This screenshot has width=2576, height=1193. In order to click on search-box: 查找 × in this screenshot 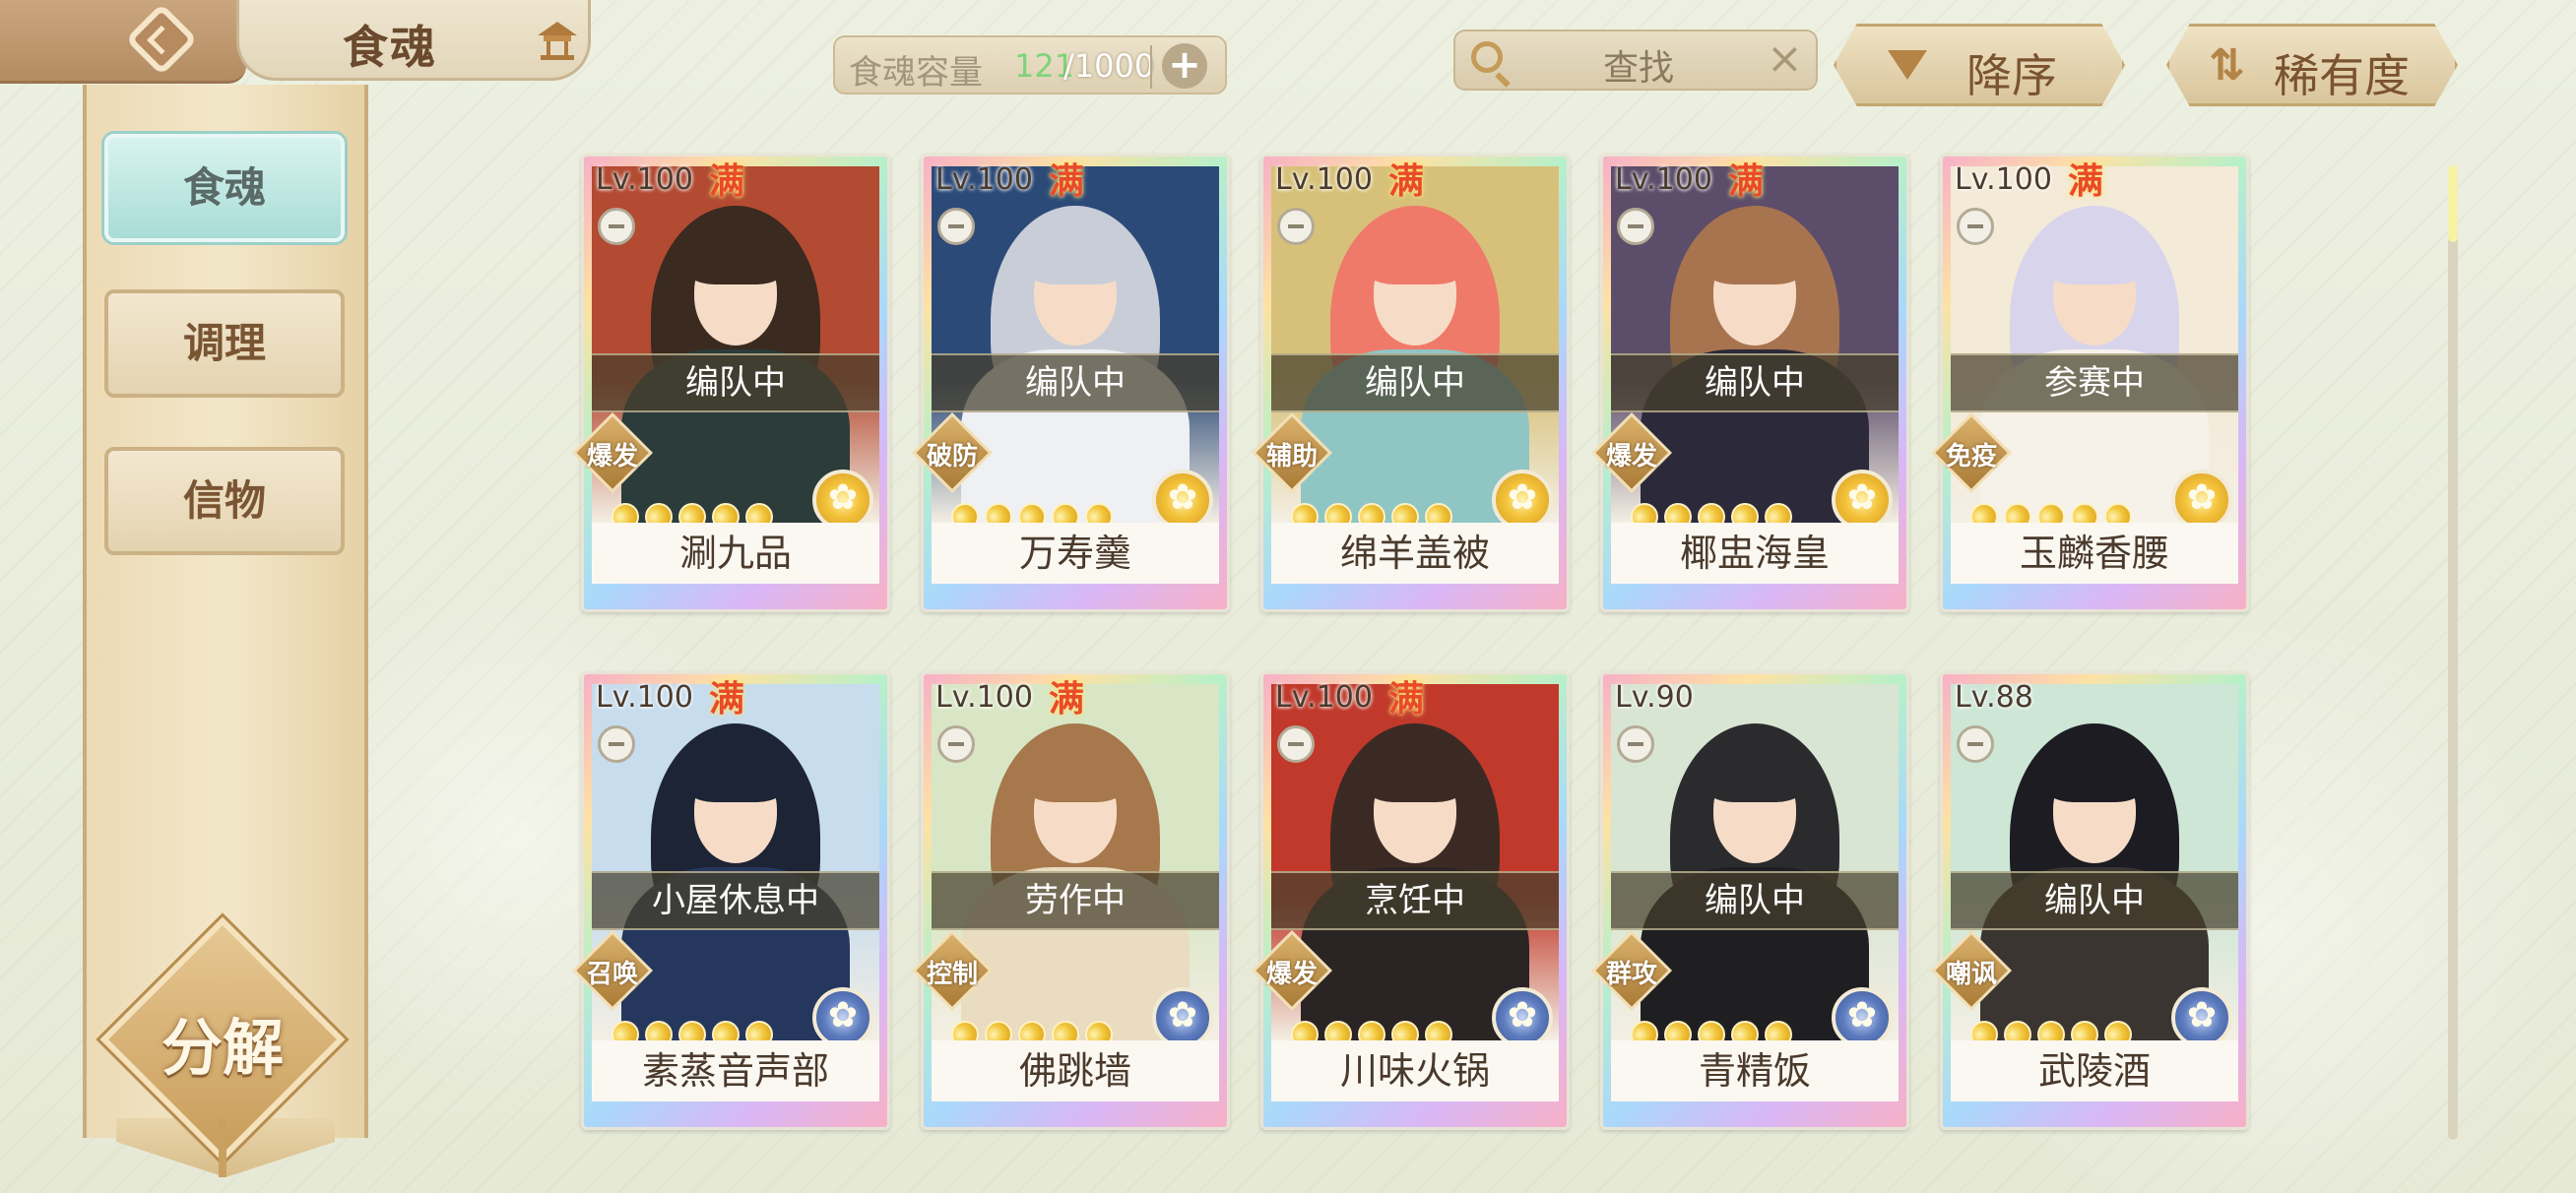, I will do `click(1635, 60)`.